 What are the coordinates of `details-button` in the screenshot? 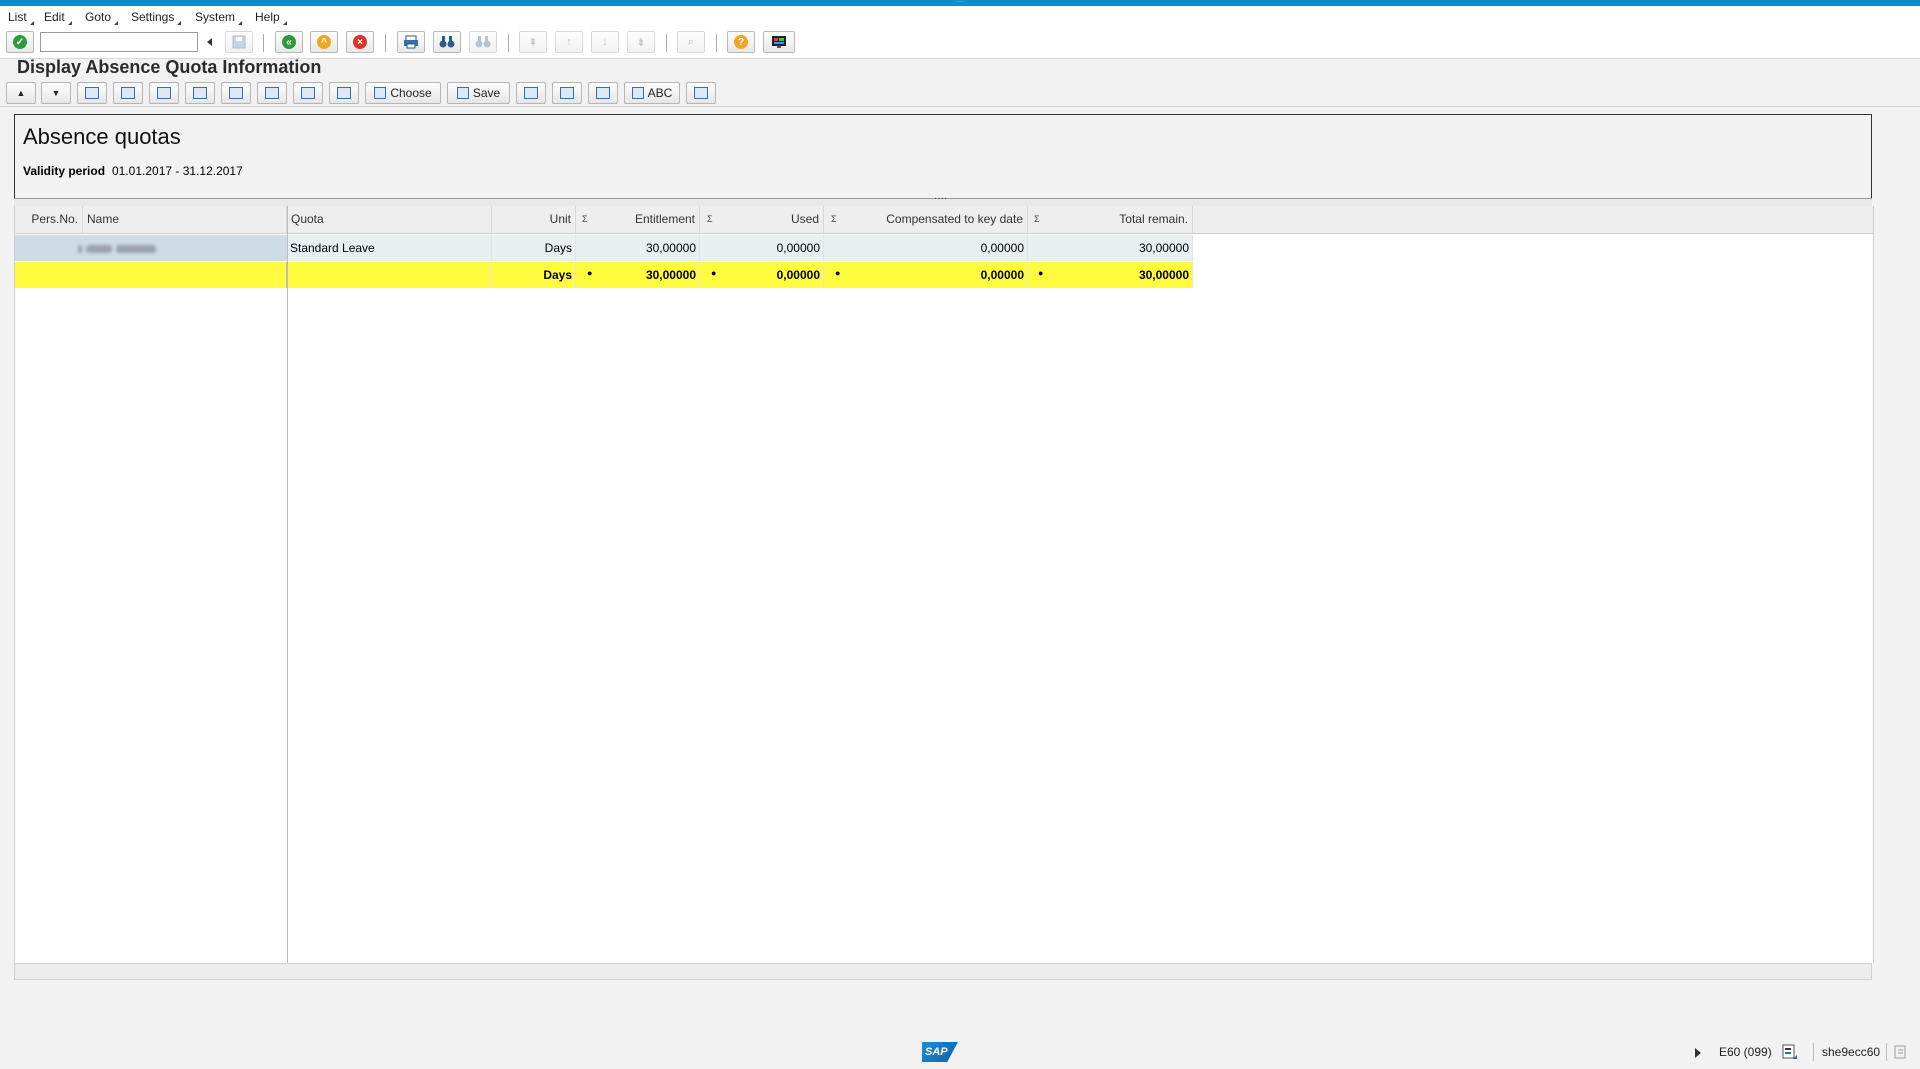 It's located at (92, 93).